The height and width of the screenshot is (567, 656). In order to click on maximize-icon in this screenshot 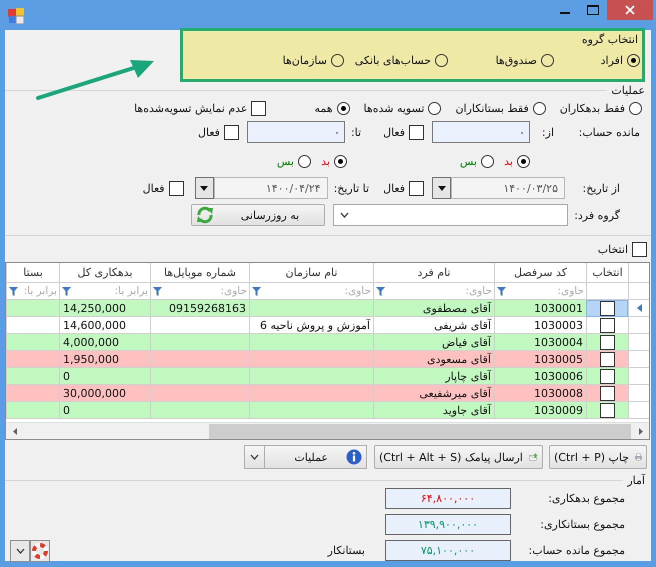, I will do `click(593, 10)`.